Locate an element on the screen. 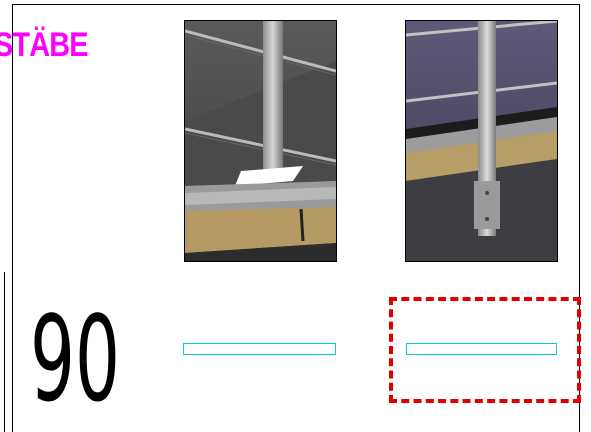  dimension-line-left is located at coordinates (259, 349).